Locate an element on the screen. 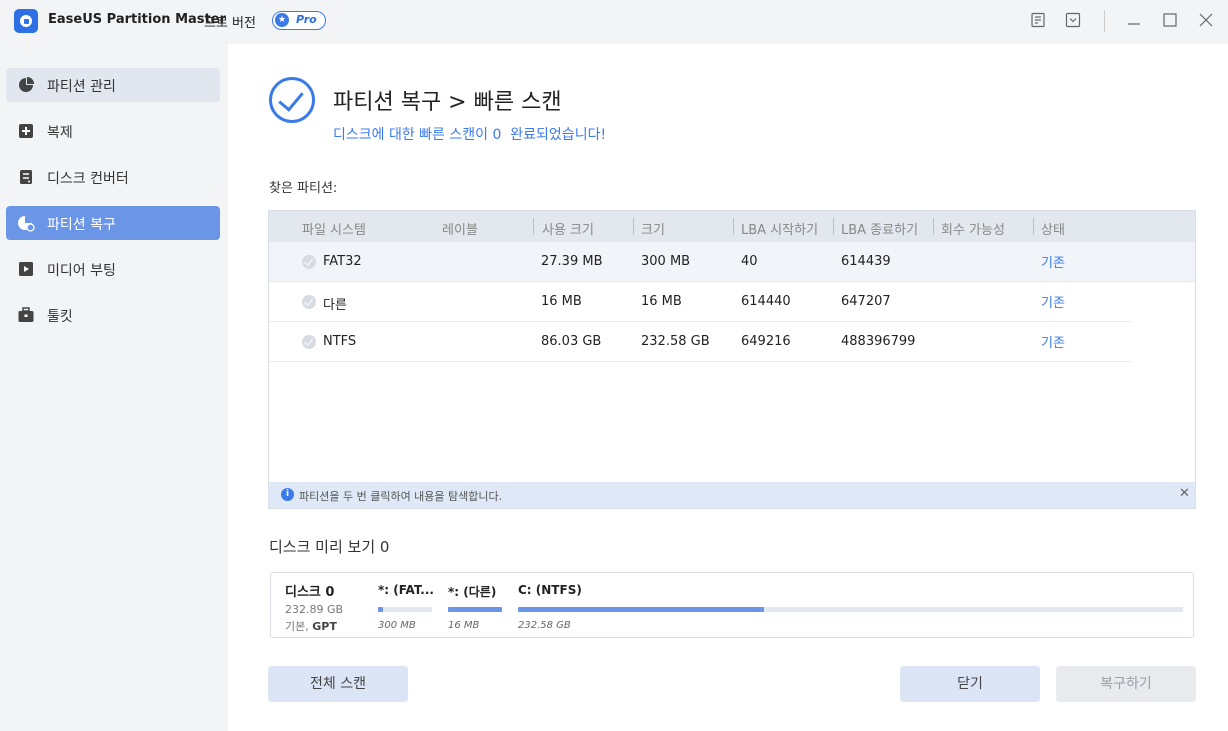  app-logo-icon is located at coordinates (26, 21).